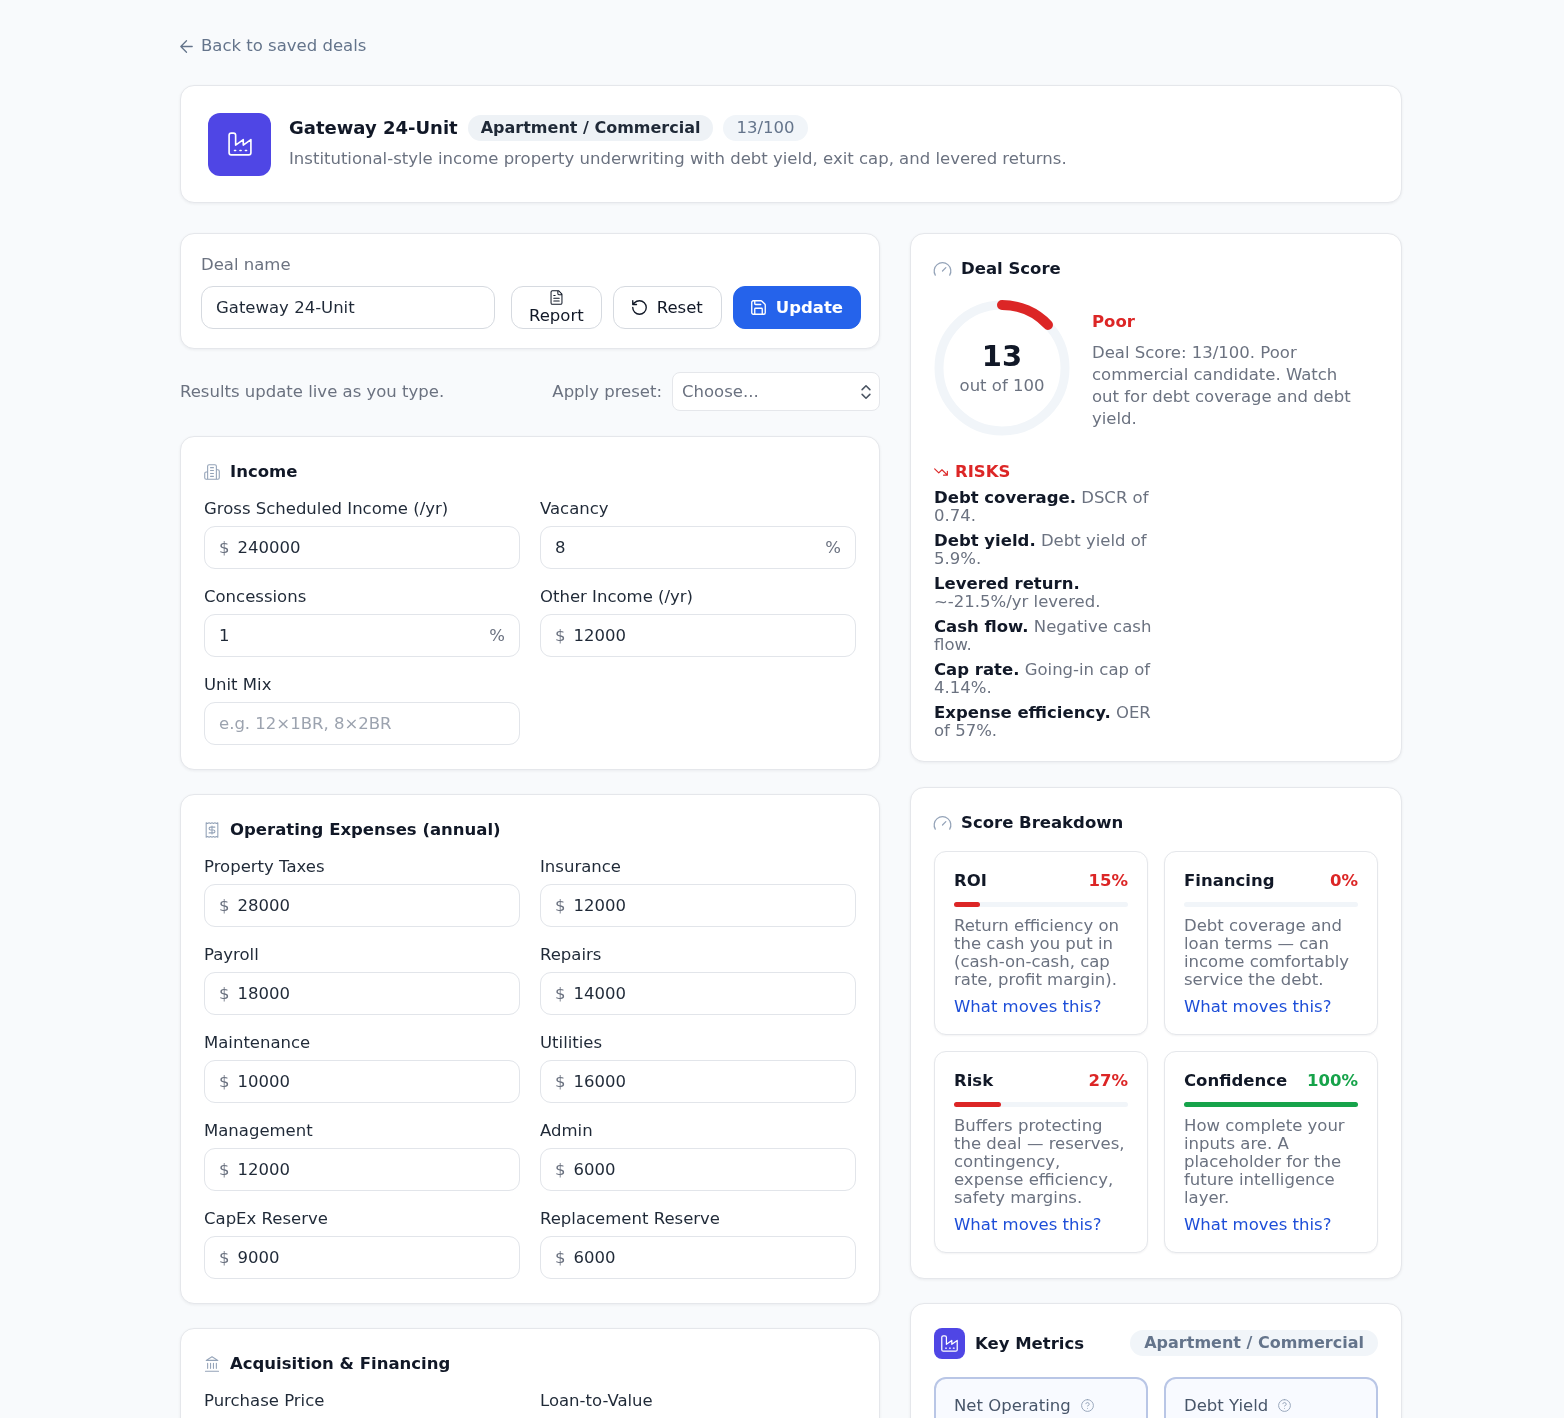 The width and height of the screenshot is (1564, 1418). I want to click on risks-heading: RISKS, so click(983, 471).